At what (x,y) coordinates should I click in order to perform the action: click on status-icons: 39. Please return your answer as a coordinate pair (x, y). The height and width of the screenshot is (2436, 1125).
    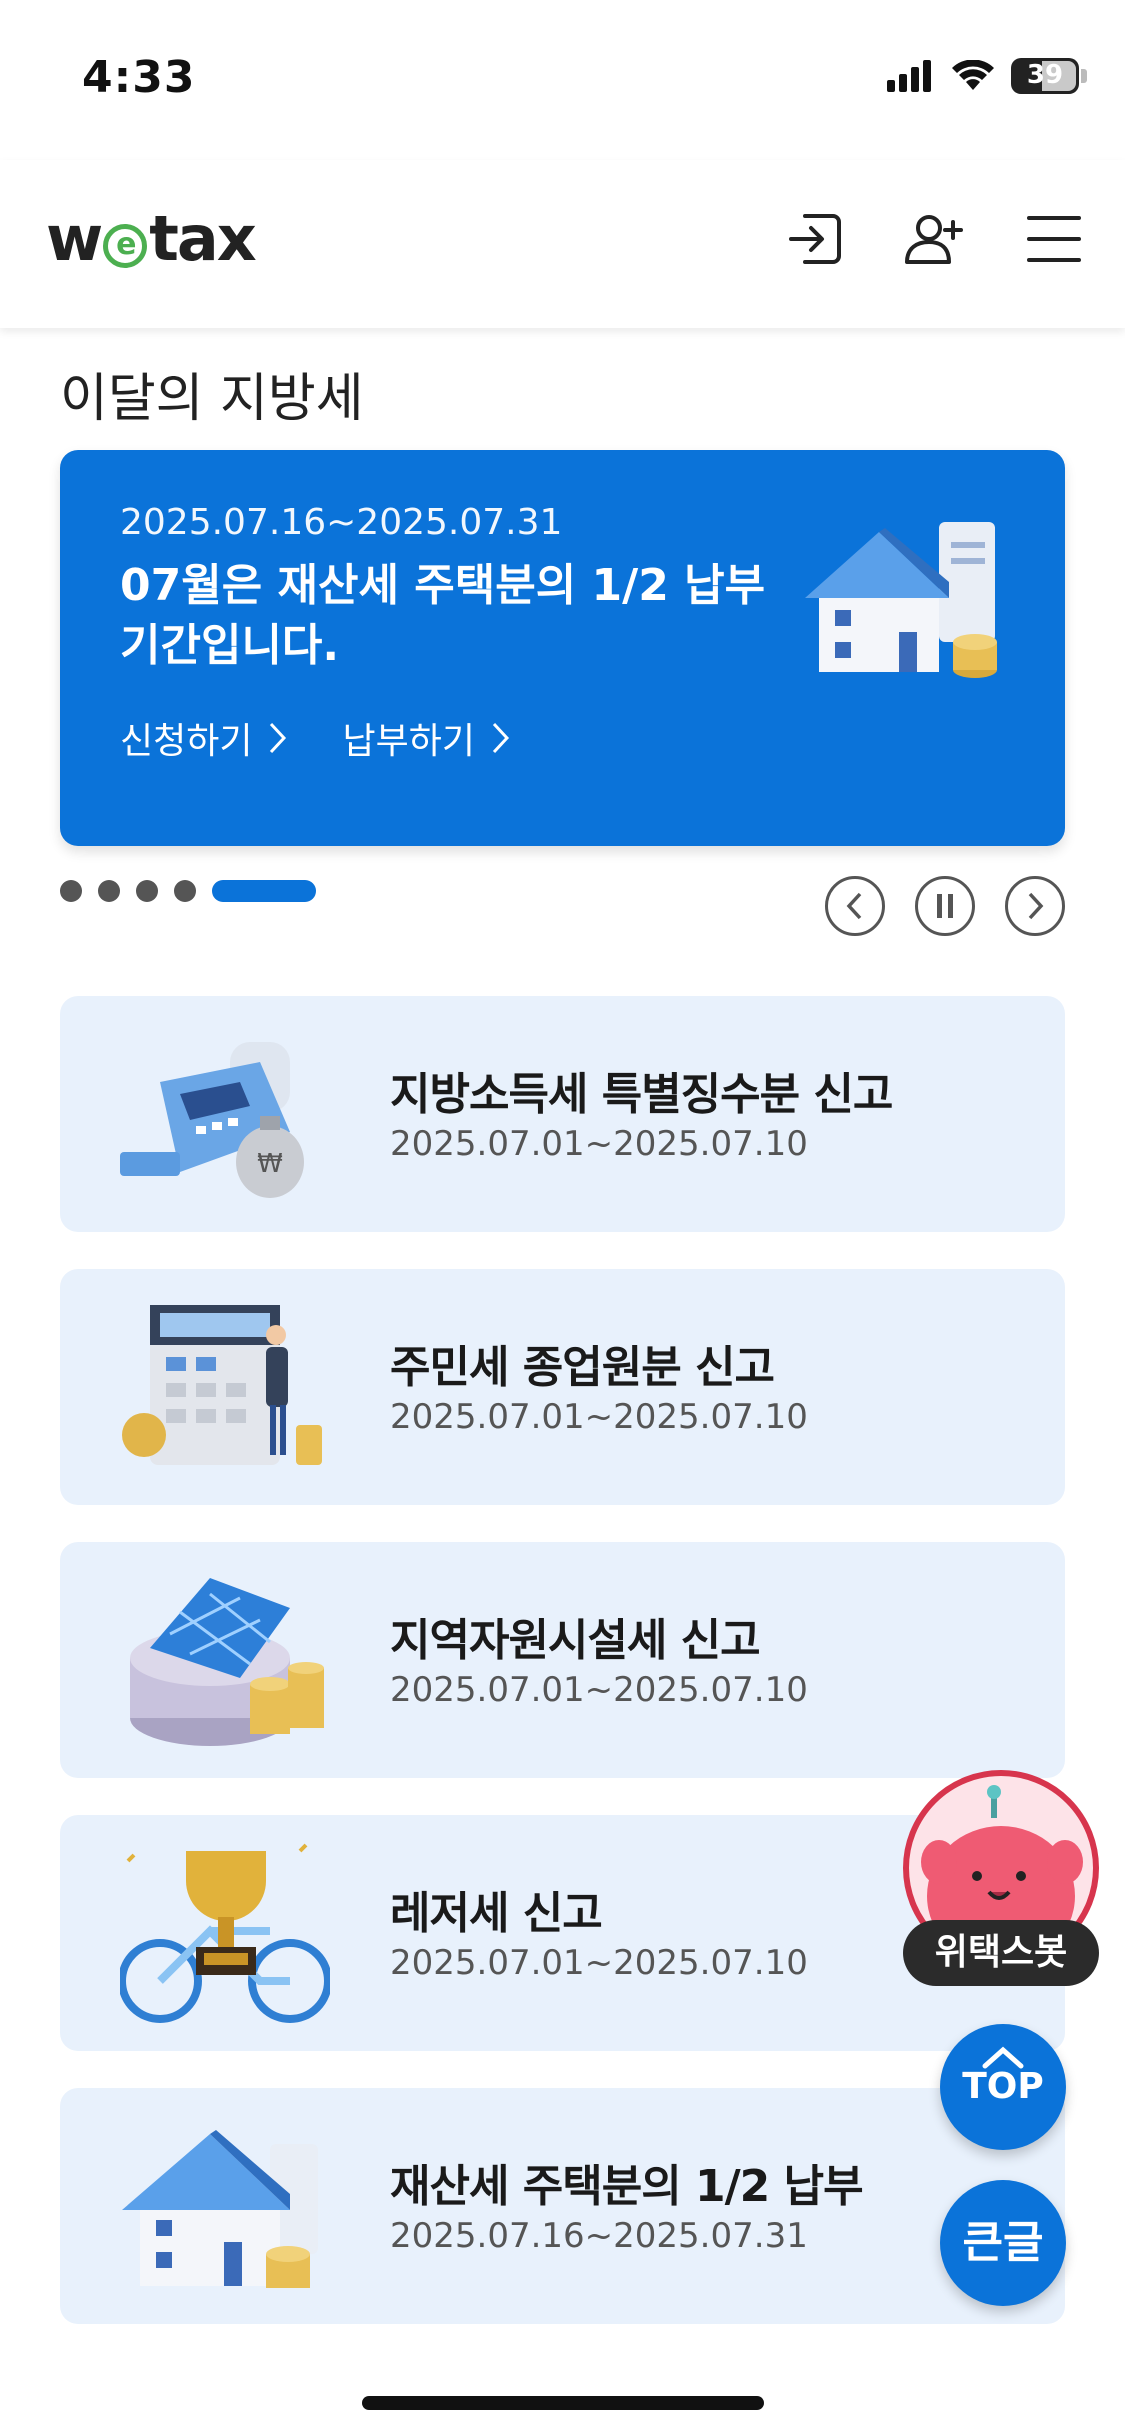
    Looking at the image, I should click on (987, 76).